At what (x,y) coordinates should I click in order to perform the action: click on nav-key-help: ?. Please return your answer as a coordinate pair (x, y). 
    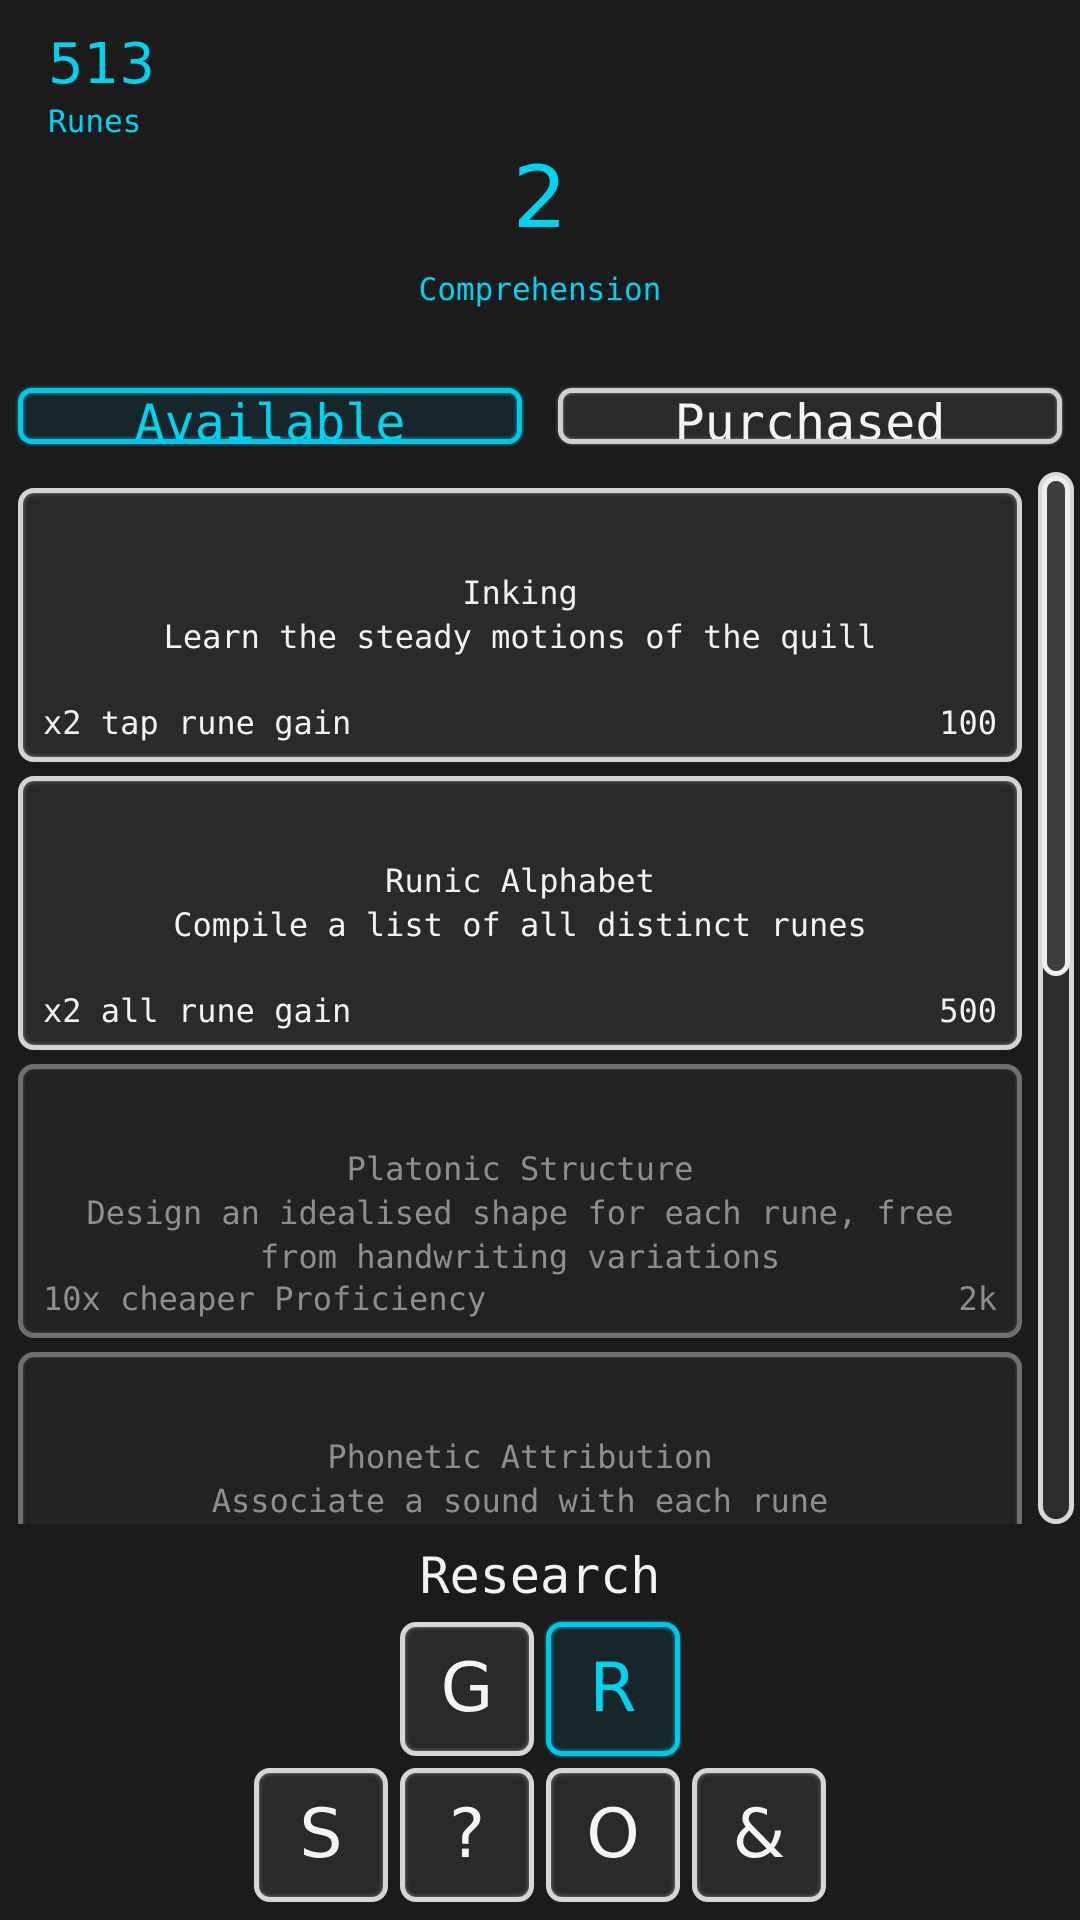
    Looking at the image, I should click on (467, 1835).